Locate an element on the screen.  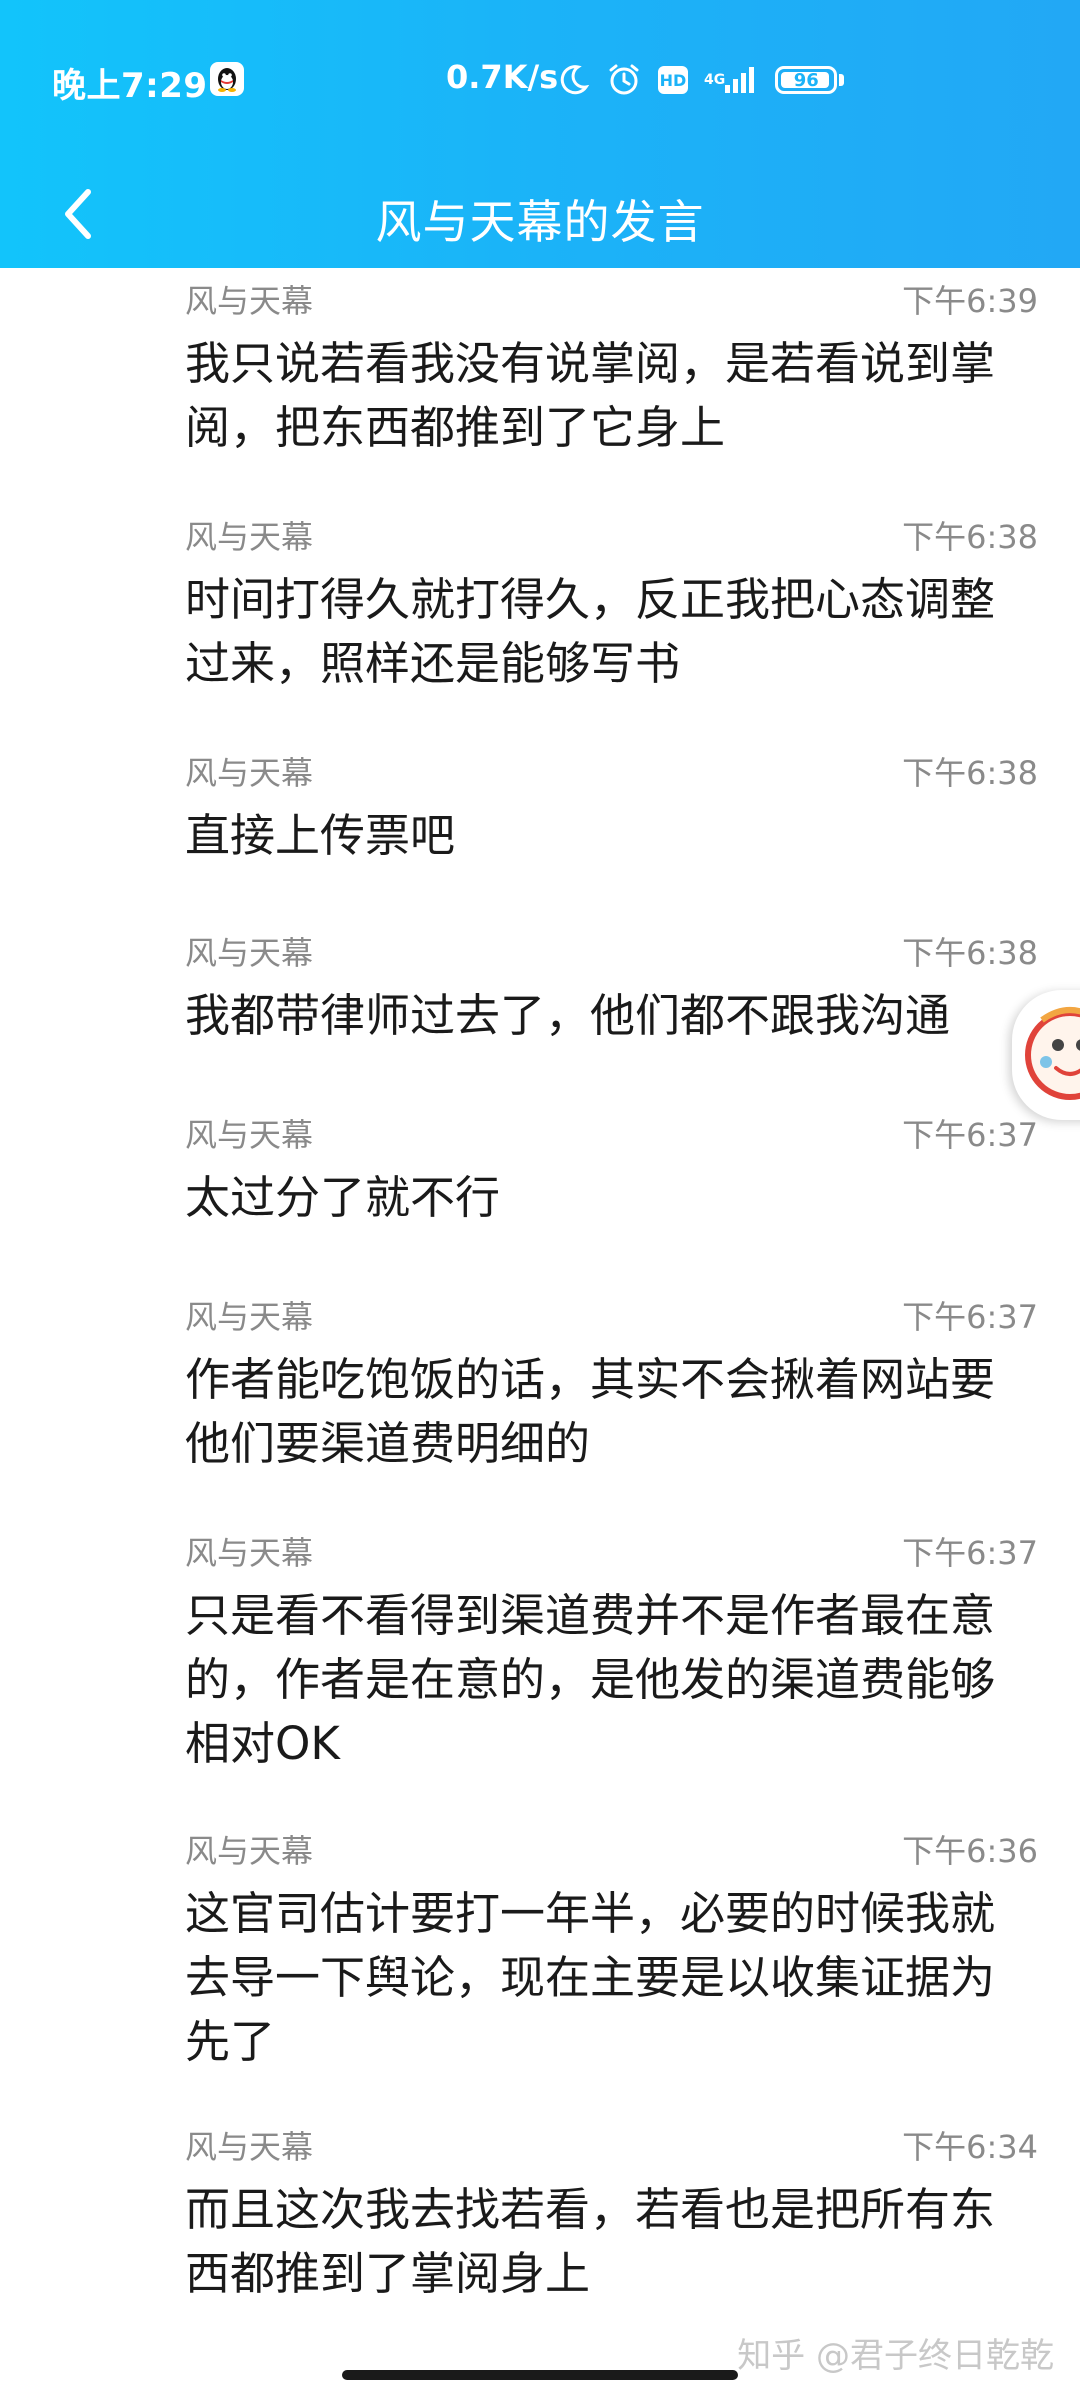
page-title: 风与天幕的发言 is located at coordinates (540, 222).